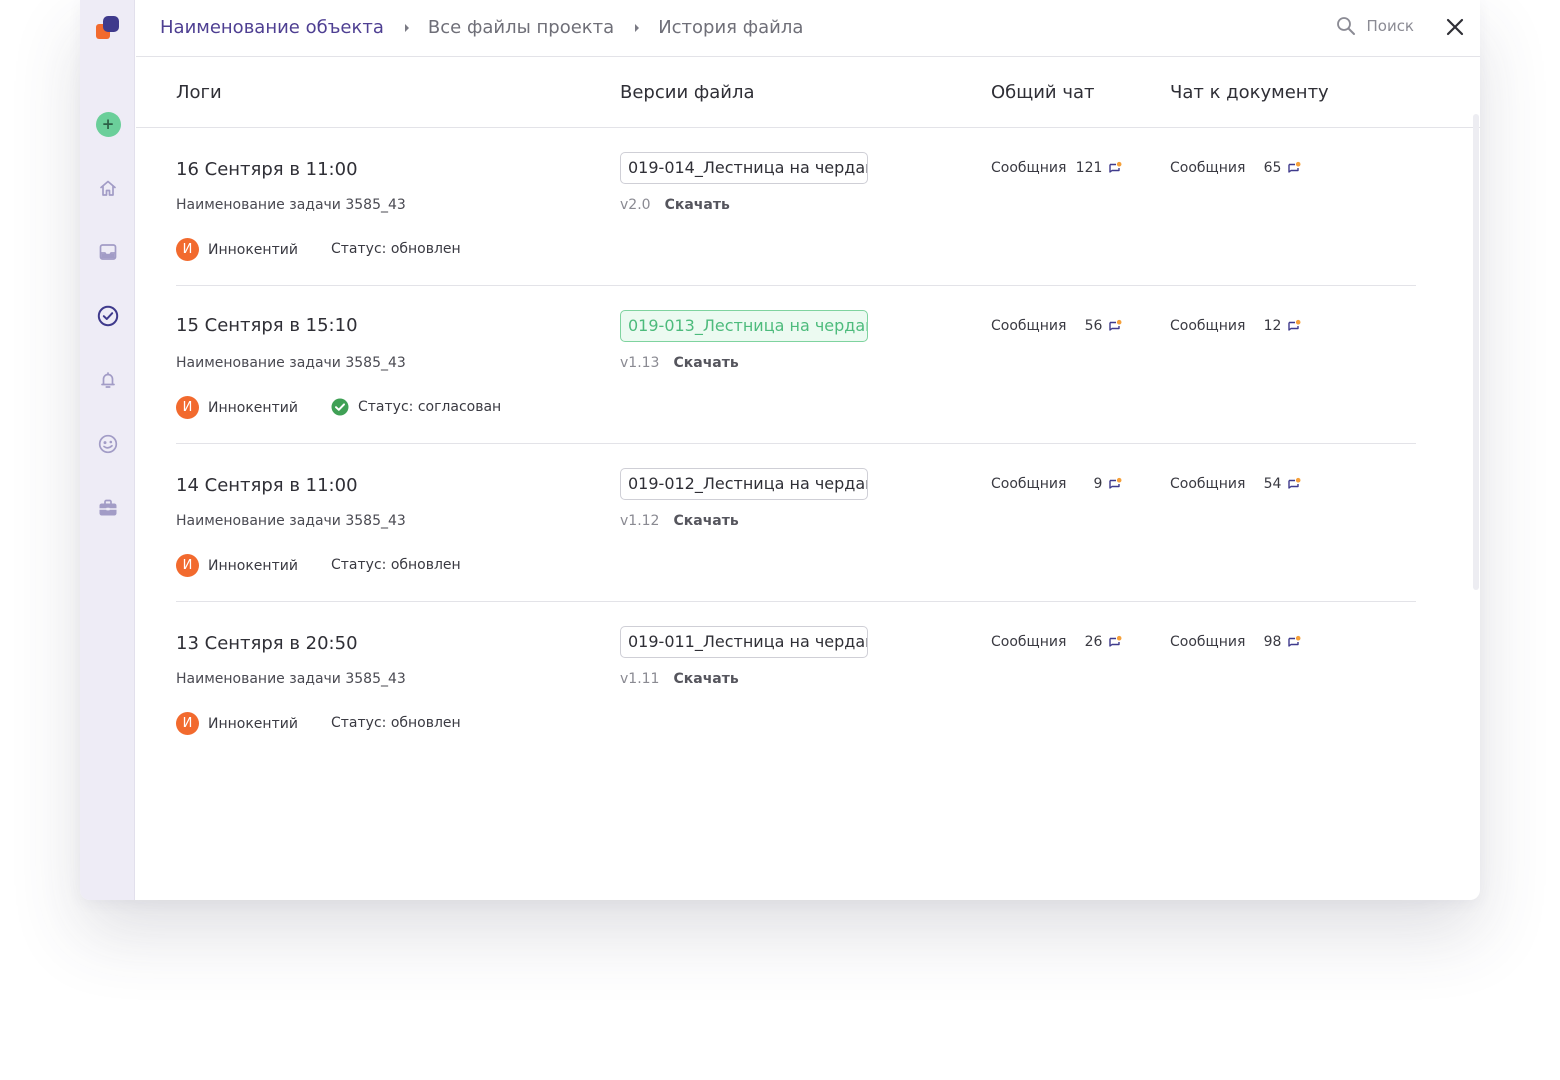 The image size is (1560, 1080). I want to click on sidebar: +, so click(107, 450).